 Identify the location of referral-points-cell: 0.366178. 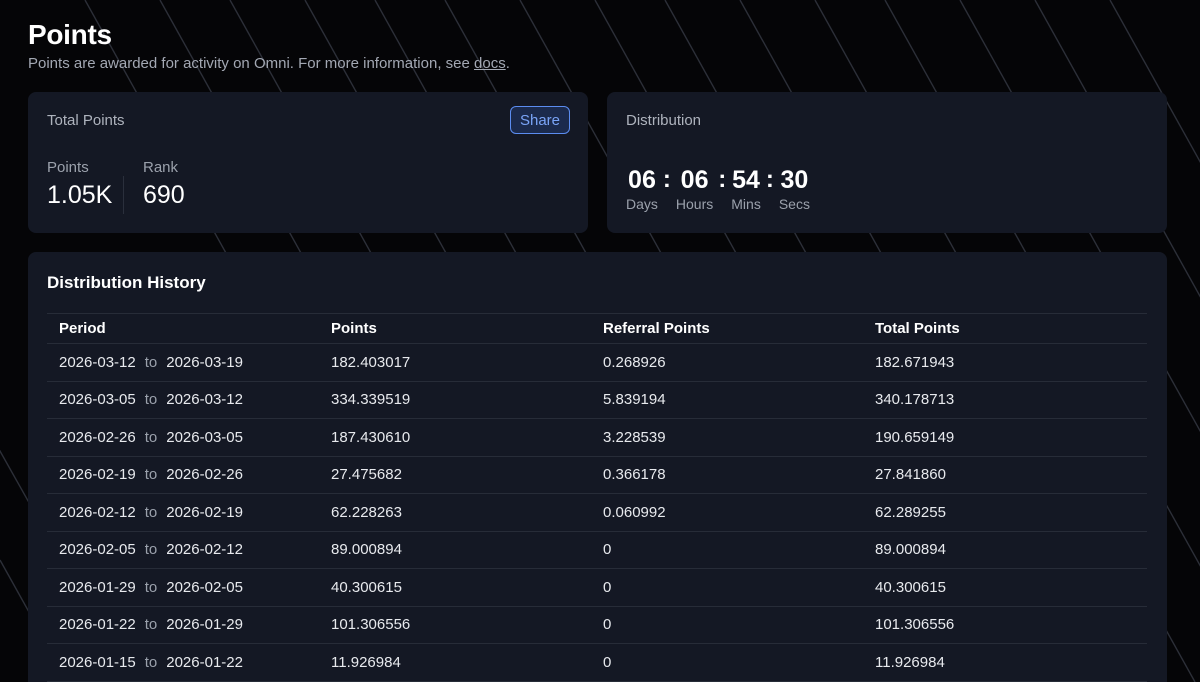
(727, 475).